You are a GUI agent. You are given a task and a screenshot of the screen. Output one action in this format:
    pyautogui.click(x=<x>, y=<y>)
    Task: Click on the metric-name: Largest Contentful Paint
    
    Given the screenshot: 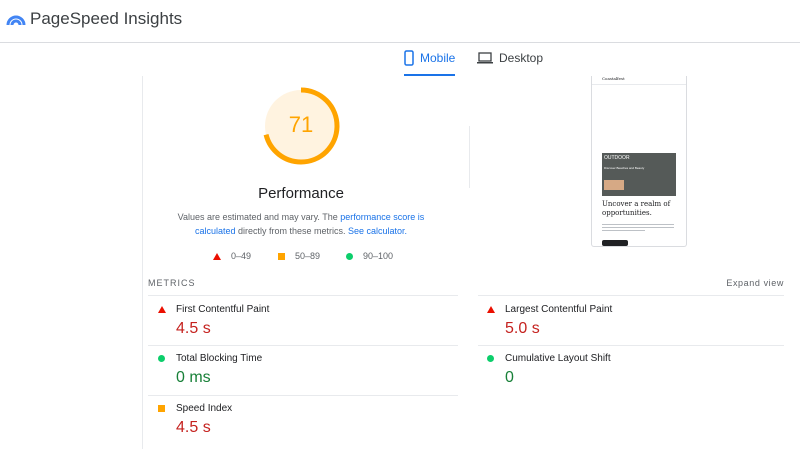 What is the action you would take?
    pyautogui.click(x=559, y=309)
    